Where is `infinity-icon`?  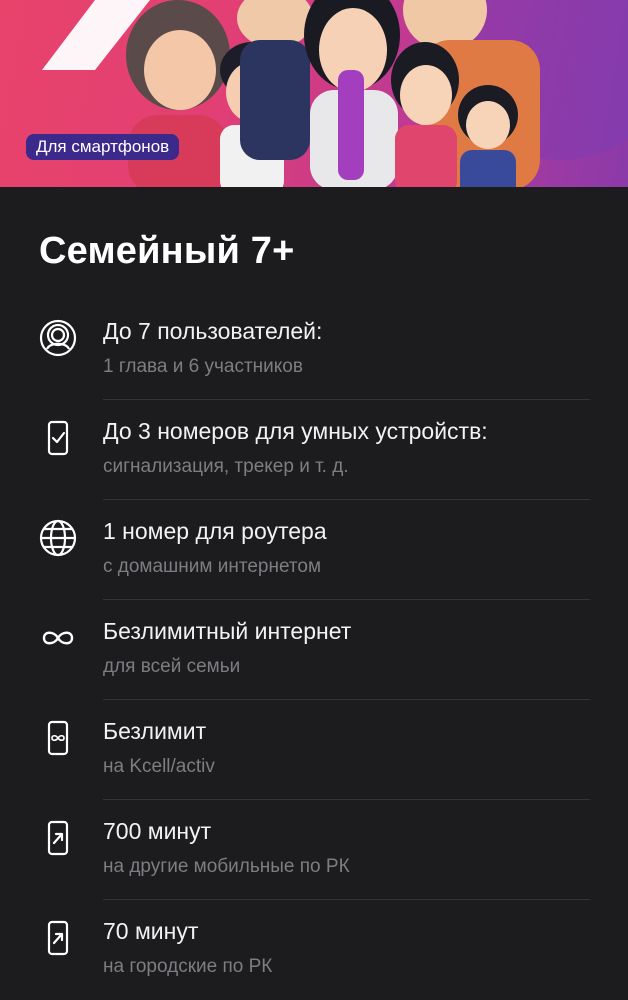 infinity-icon is located at coordinates (58, 638).